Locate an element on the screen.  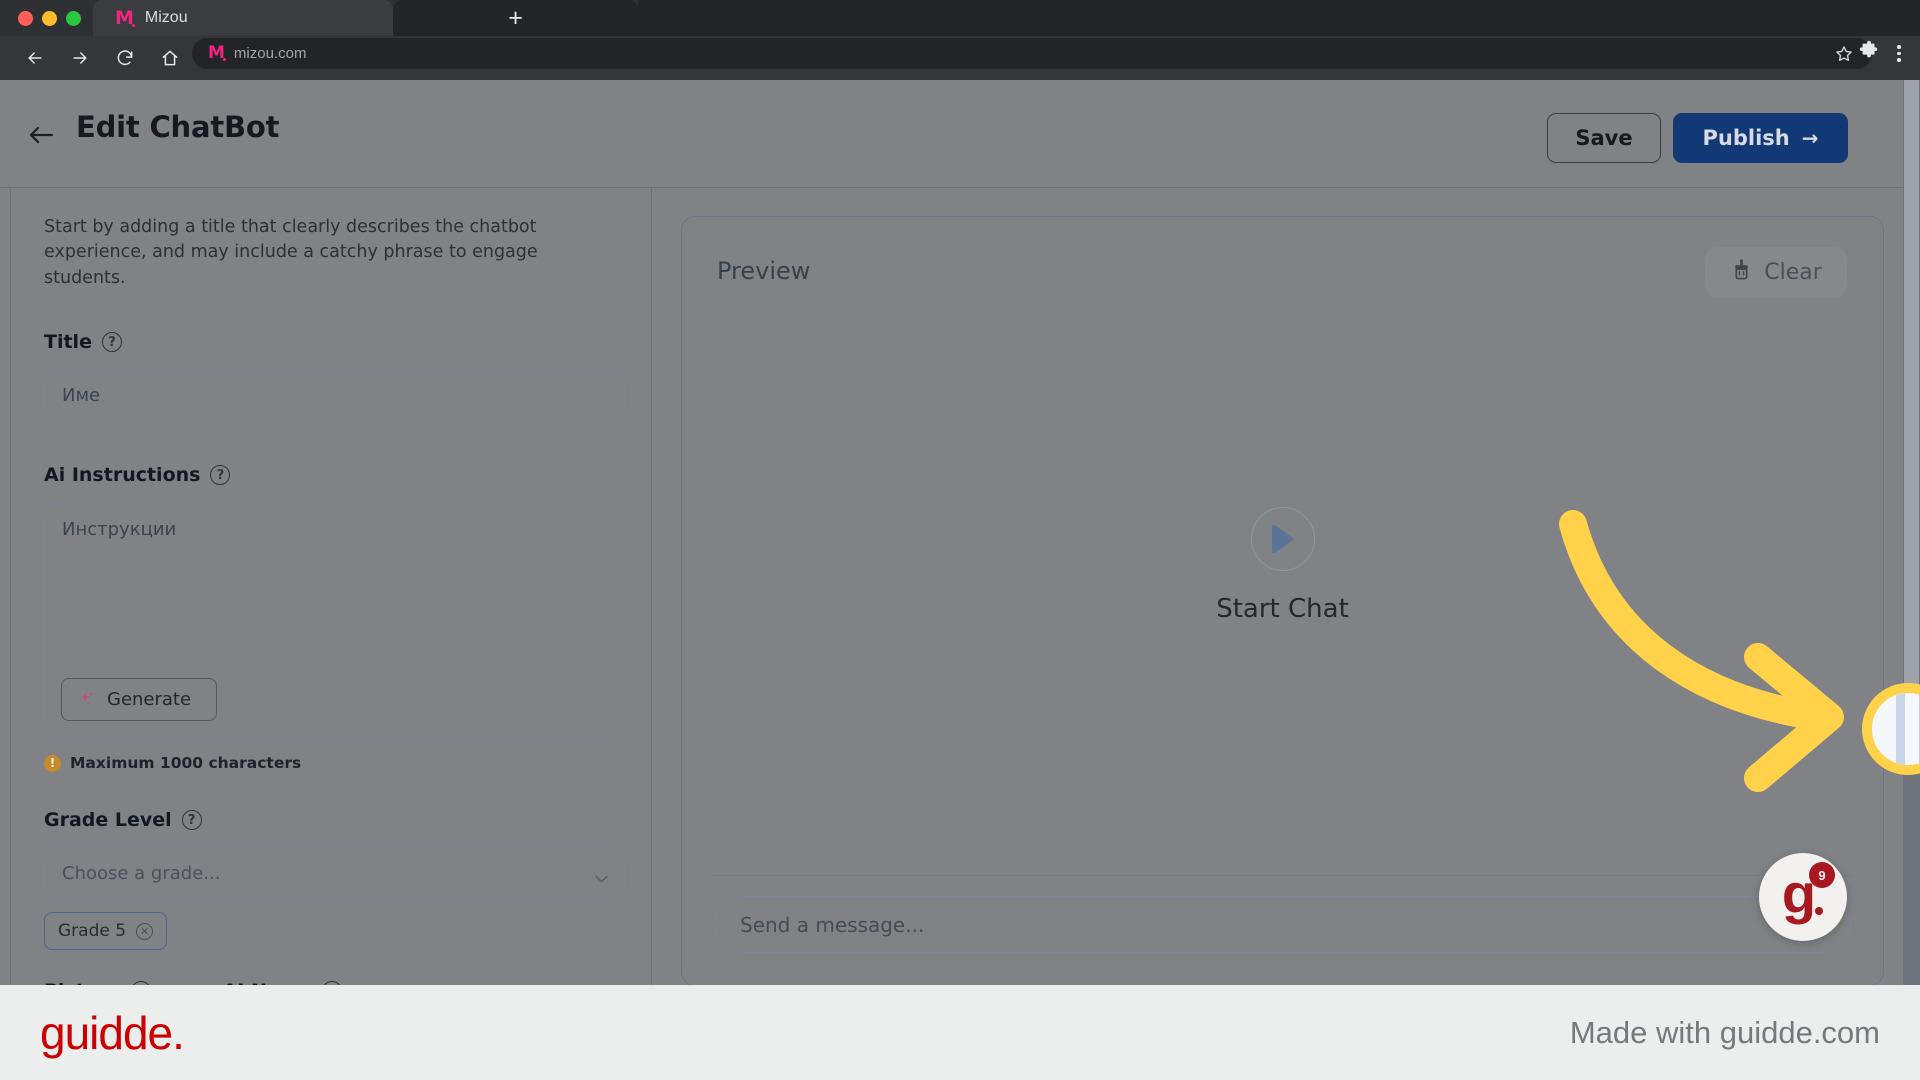
grade-label-text: Grade Level is located at coordinates (108, 820).